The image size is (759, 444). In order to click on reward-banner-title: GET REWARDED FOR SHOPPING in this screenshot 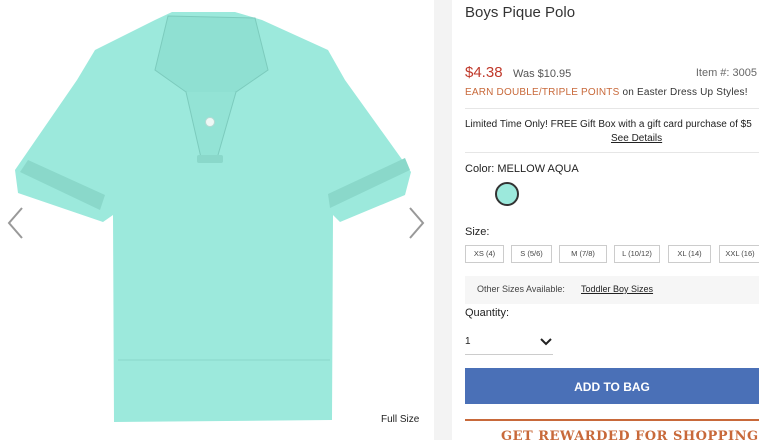, I will do `click(630, 436)`.